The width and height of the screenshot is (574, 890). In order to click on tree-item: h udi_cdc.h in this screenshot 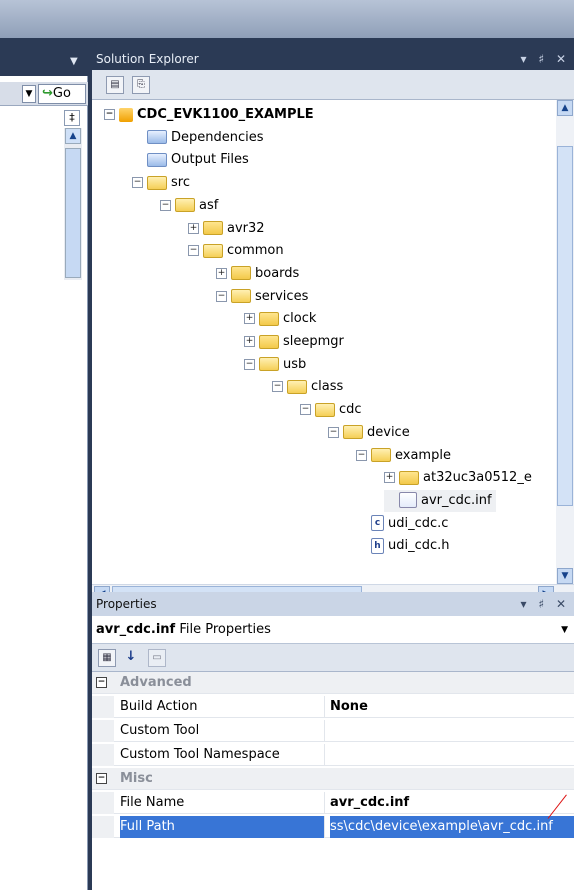, I will do `click(403, 546)`.